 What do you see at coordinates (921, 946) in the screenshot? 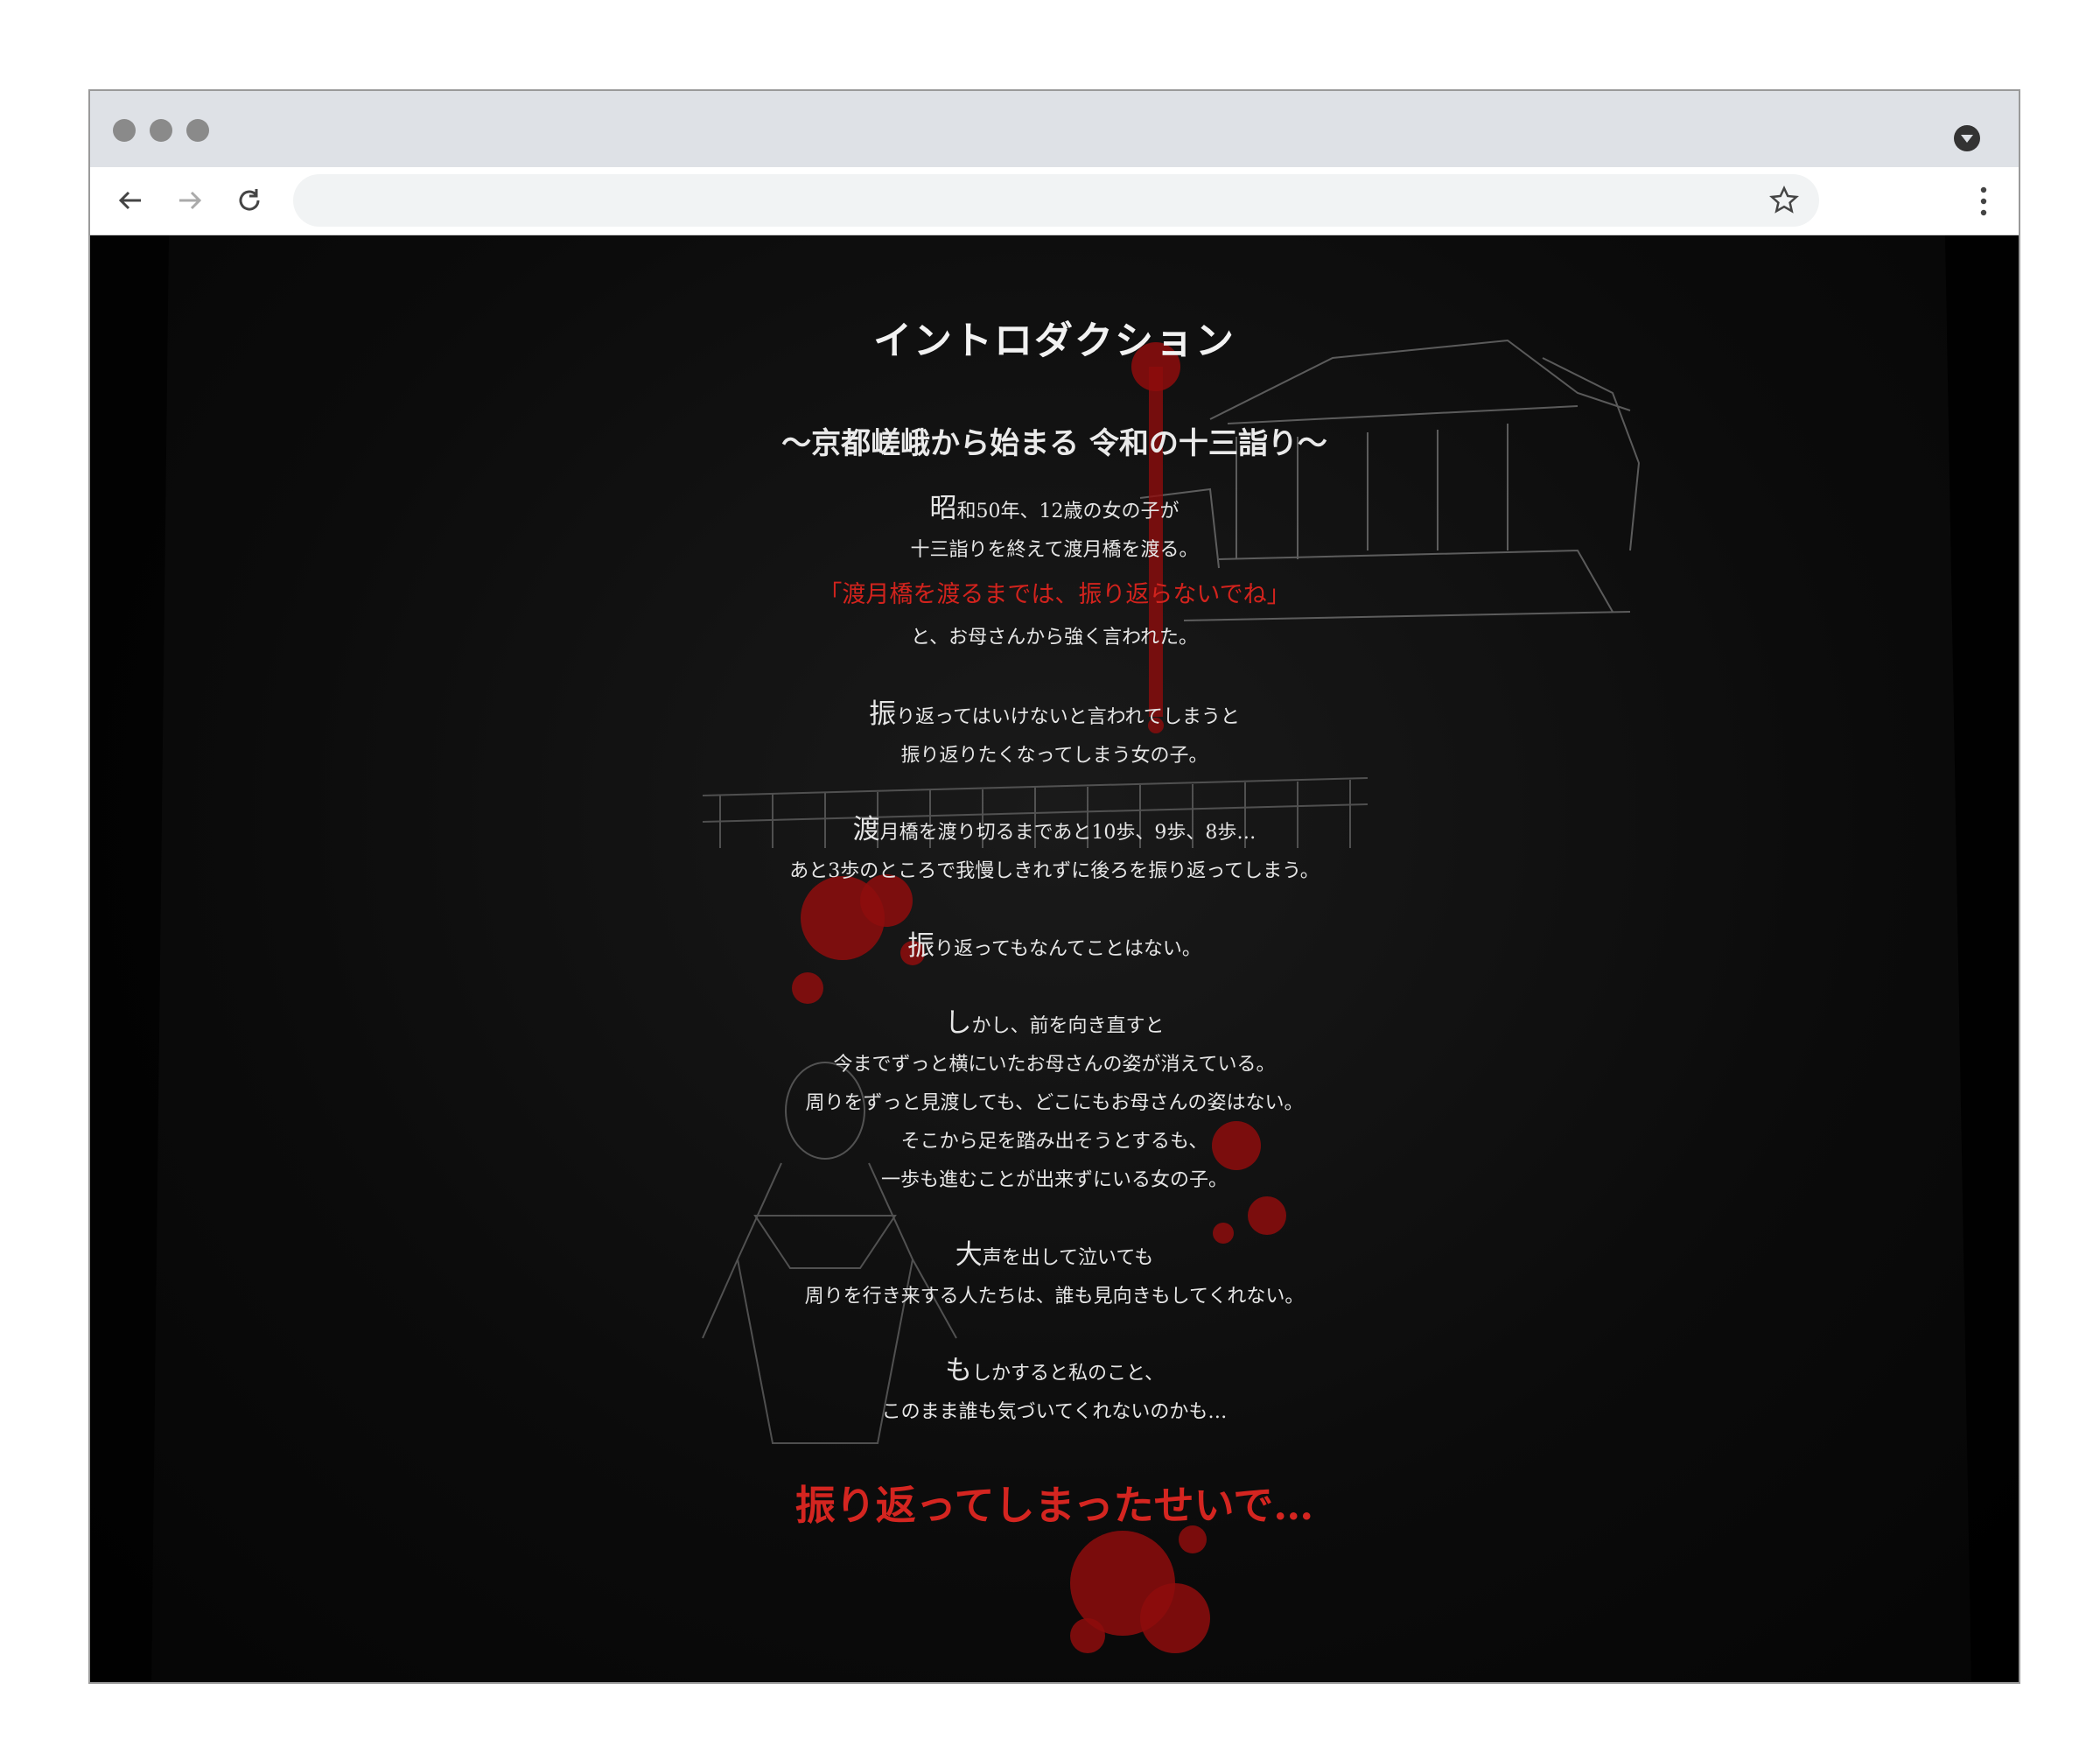
I see `stanza-6-initial: 振` at bounding box center [921, 946].